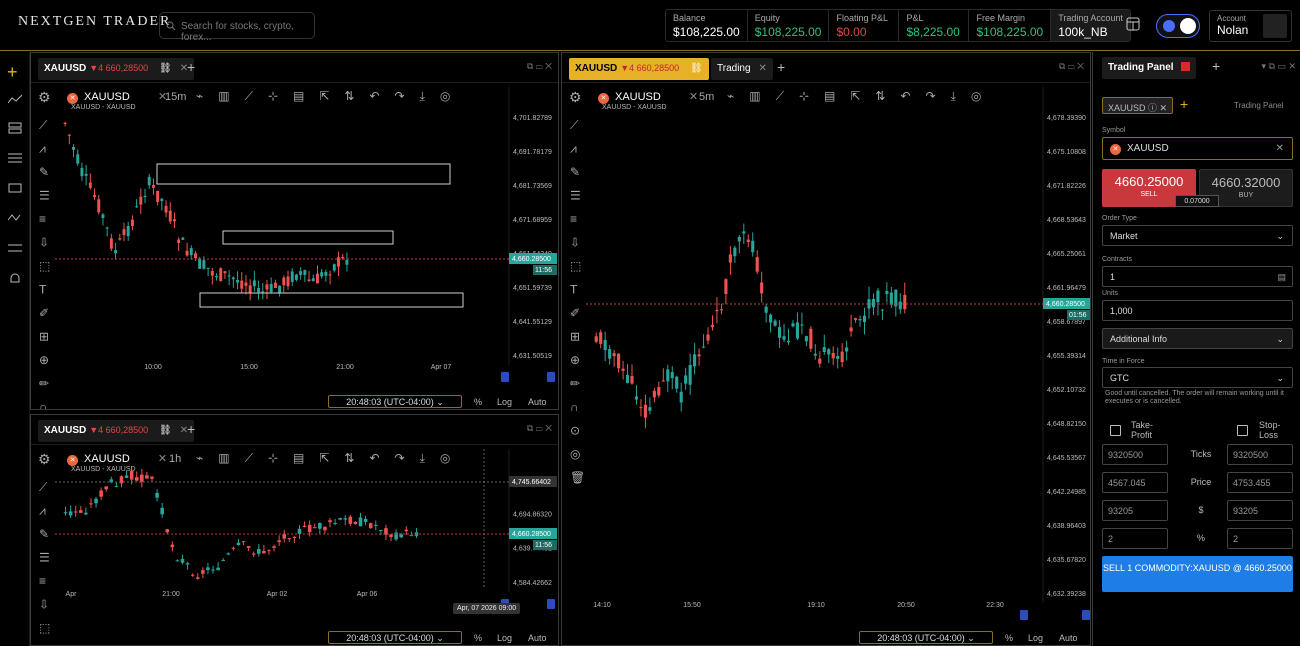 This screenshot has height=646, width=1300. What do you see at coordinates (543, 270) in the screenshot?
I see `countdown-label: 11:56` at bounding box center [543, 270].